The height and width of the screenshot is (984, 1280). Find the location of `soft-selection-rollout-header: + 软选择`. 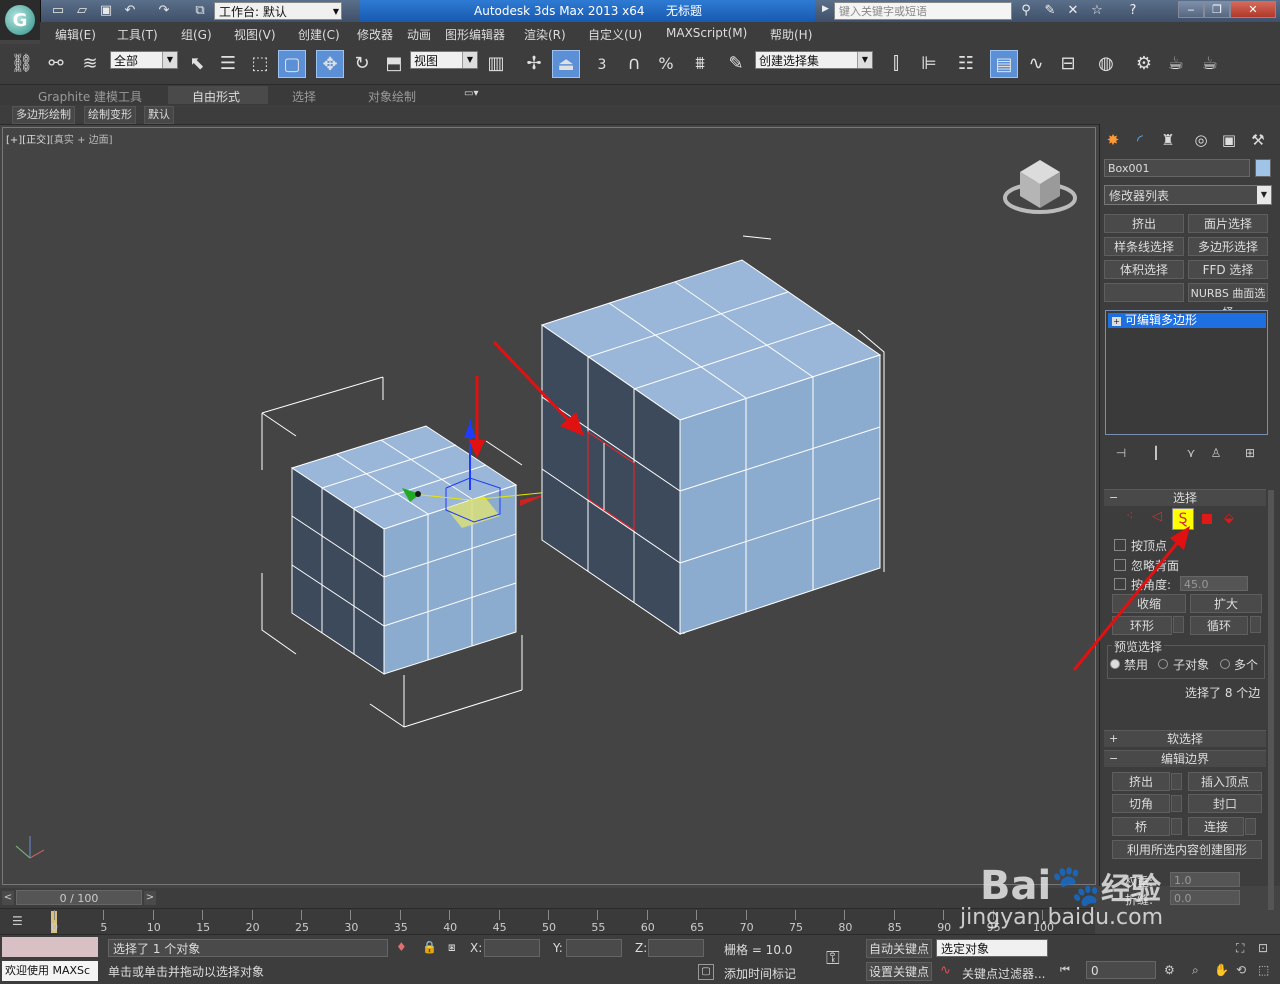

soft-selection-rollout-header: + 软选择 is located at coordinates (1185, 738).